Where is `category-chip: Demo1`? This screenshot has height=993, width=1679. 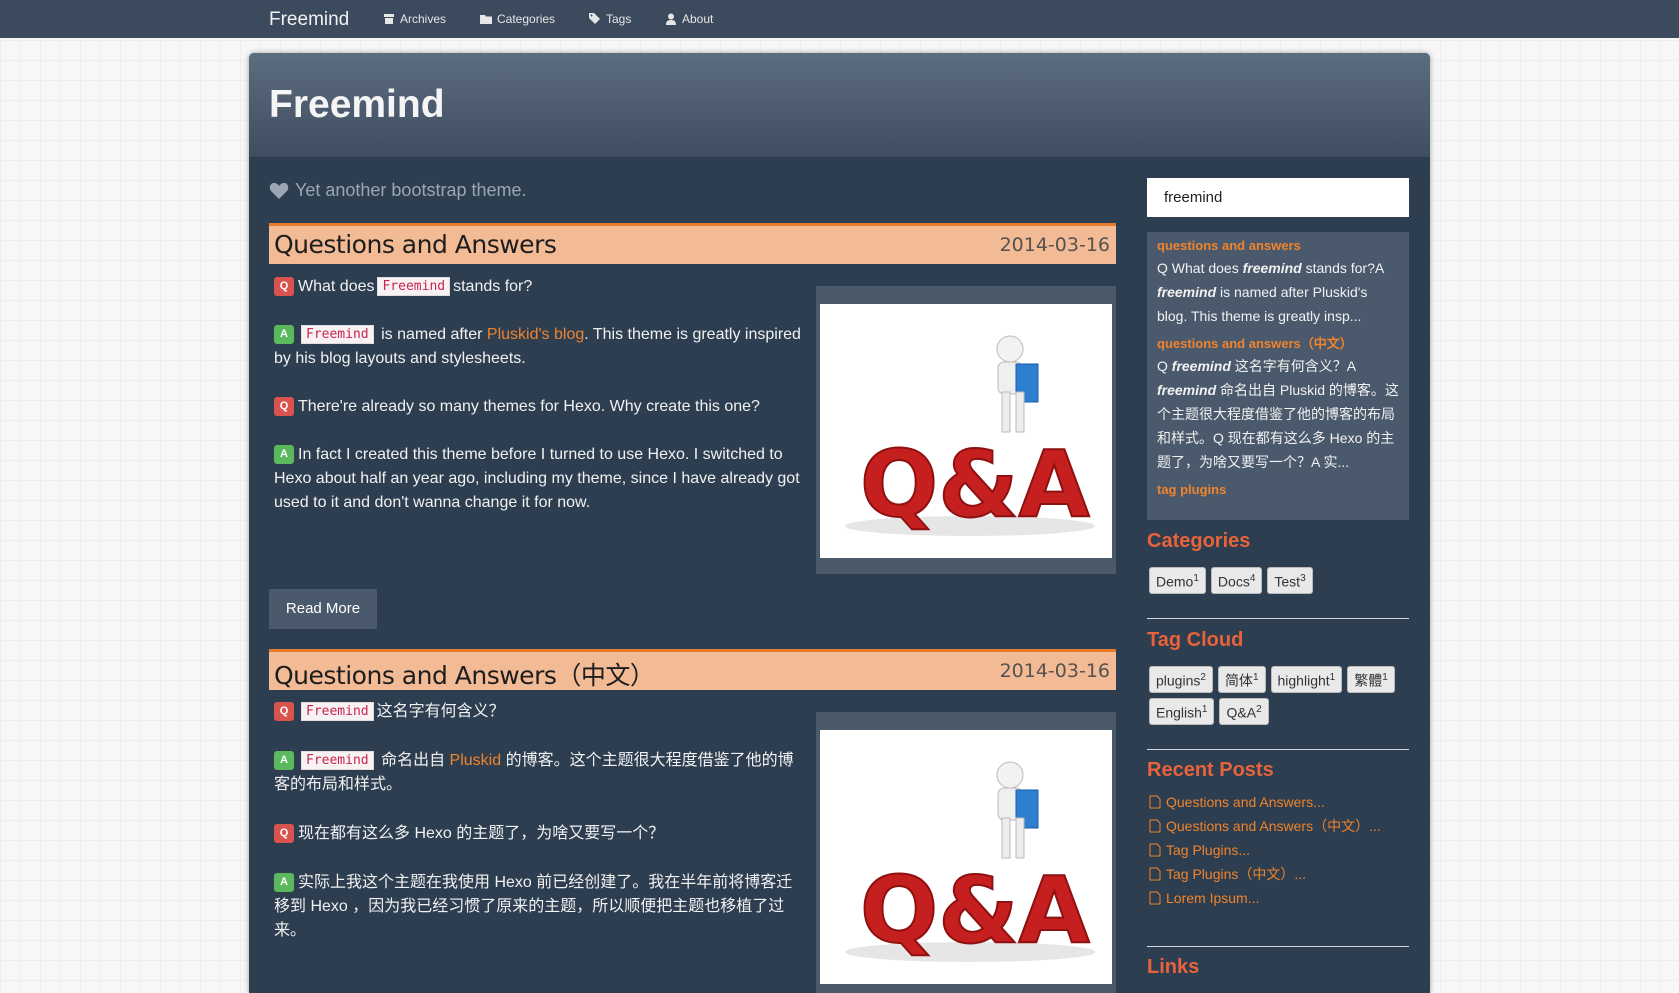
category-chip: Demo1 is located at coordinates (1177, 580).